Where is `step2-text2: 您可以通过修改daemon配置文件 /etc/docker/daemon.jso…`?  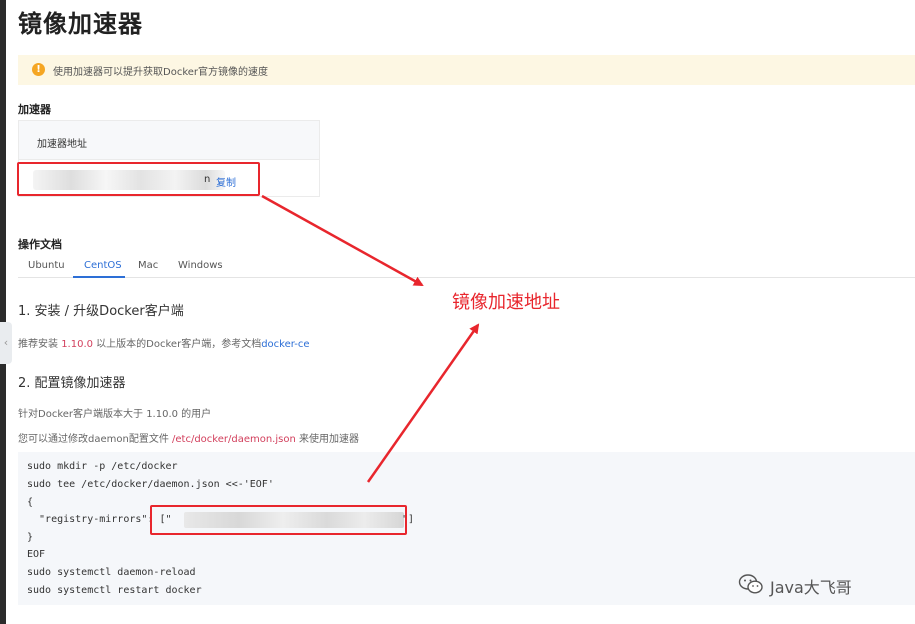
step2-text2: 您可以通过修改daemon配置文件 /etc/docker/daemon.jso… is located at coordinates (188, 437).